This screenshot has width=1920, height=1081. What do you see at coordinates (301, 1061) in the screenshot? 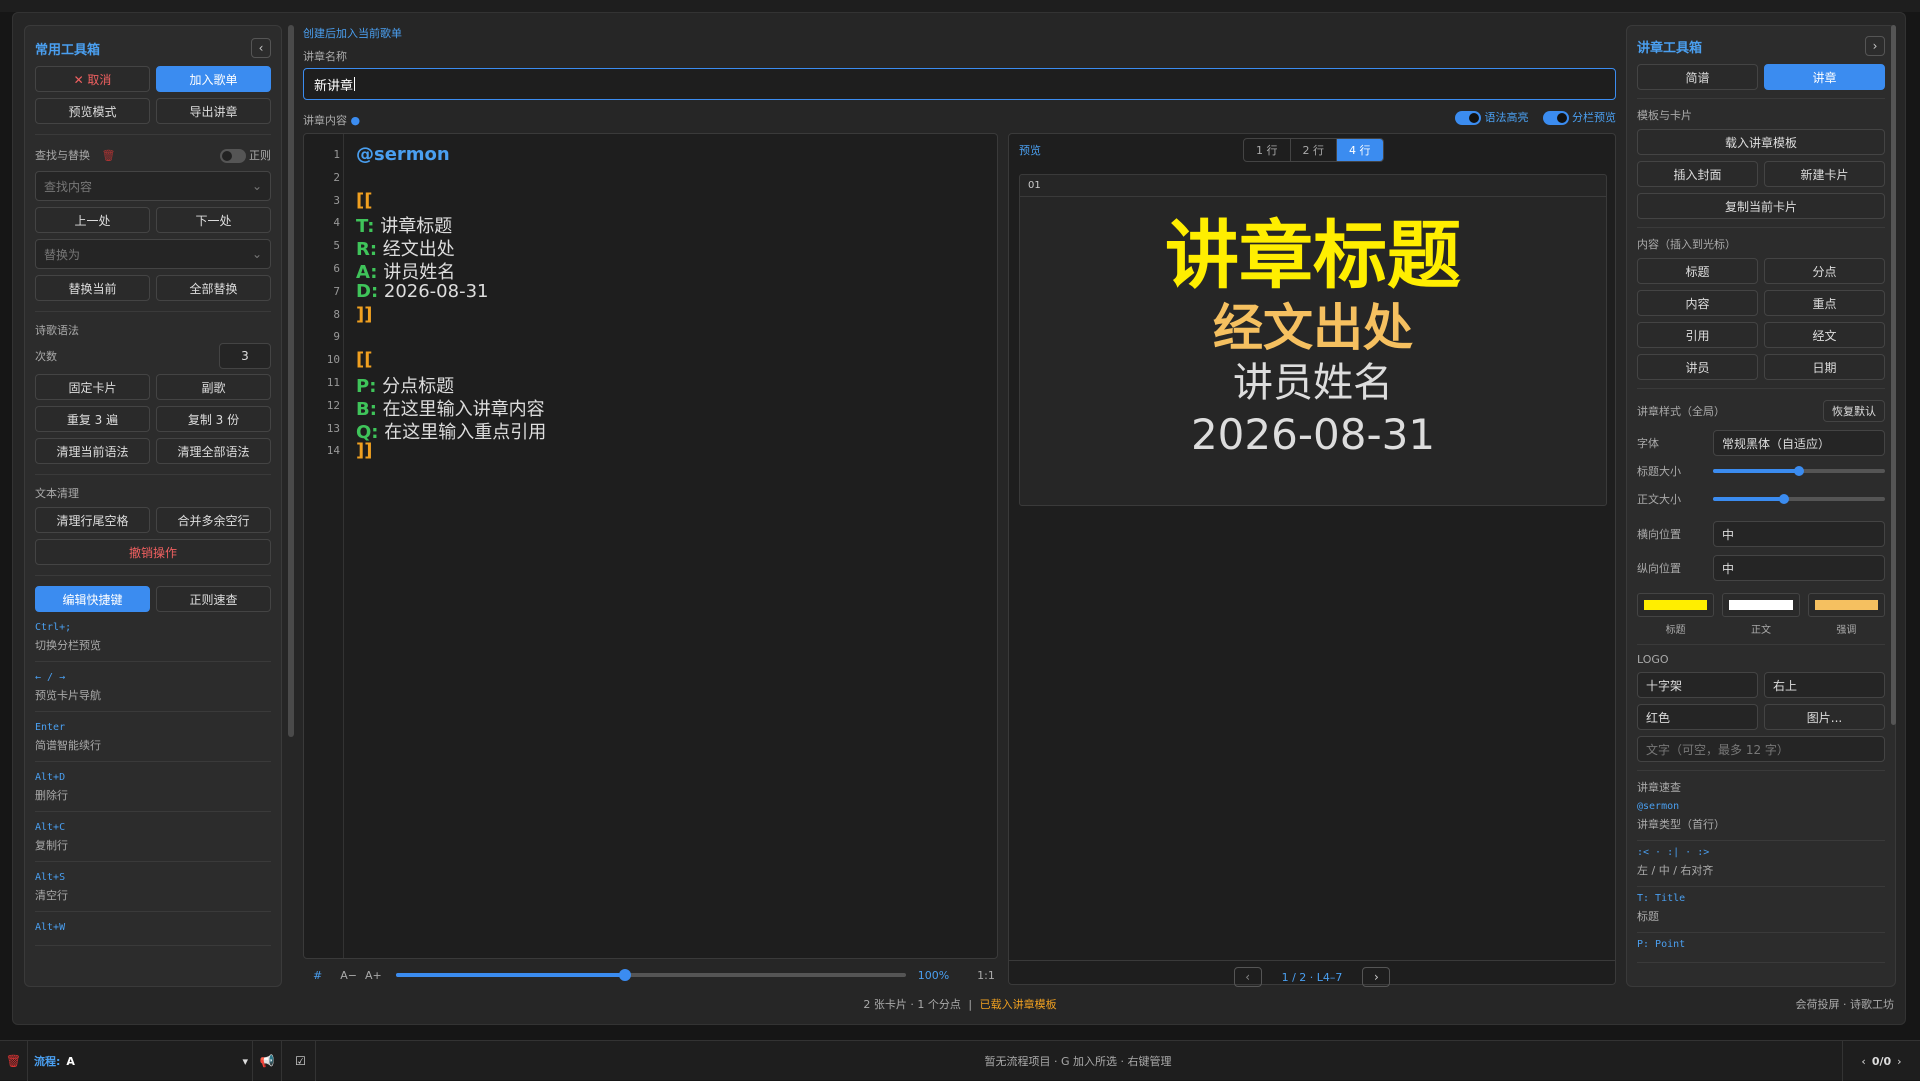
I see `checklist-icon: ☑` at bounding box center [301, 1061].